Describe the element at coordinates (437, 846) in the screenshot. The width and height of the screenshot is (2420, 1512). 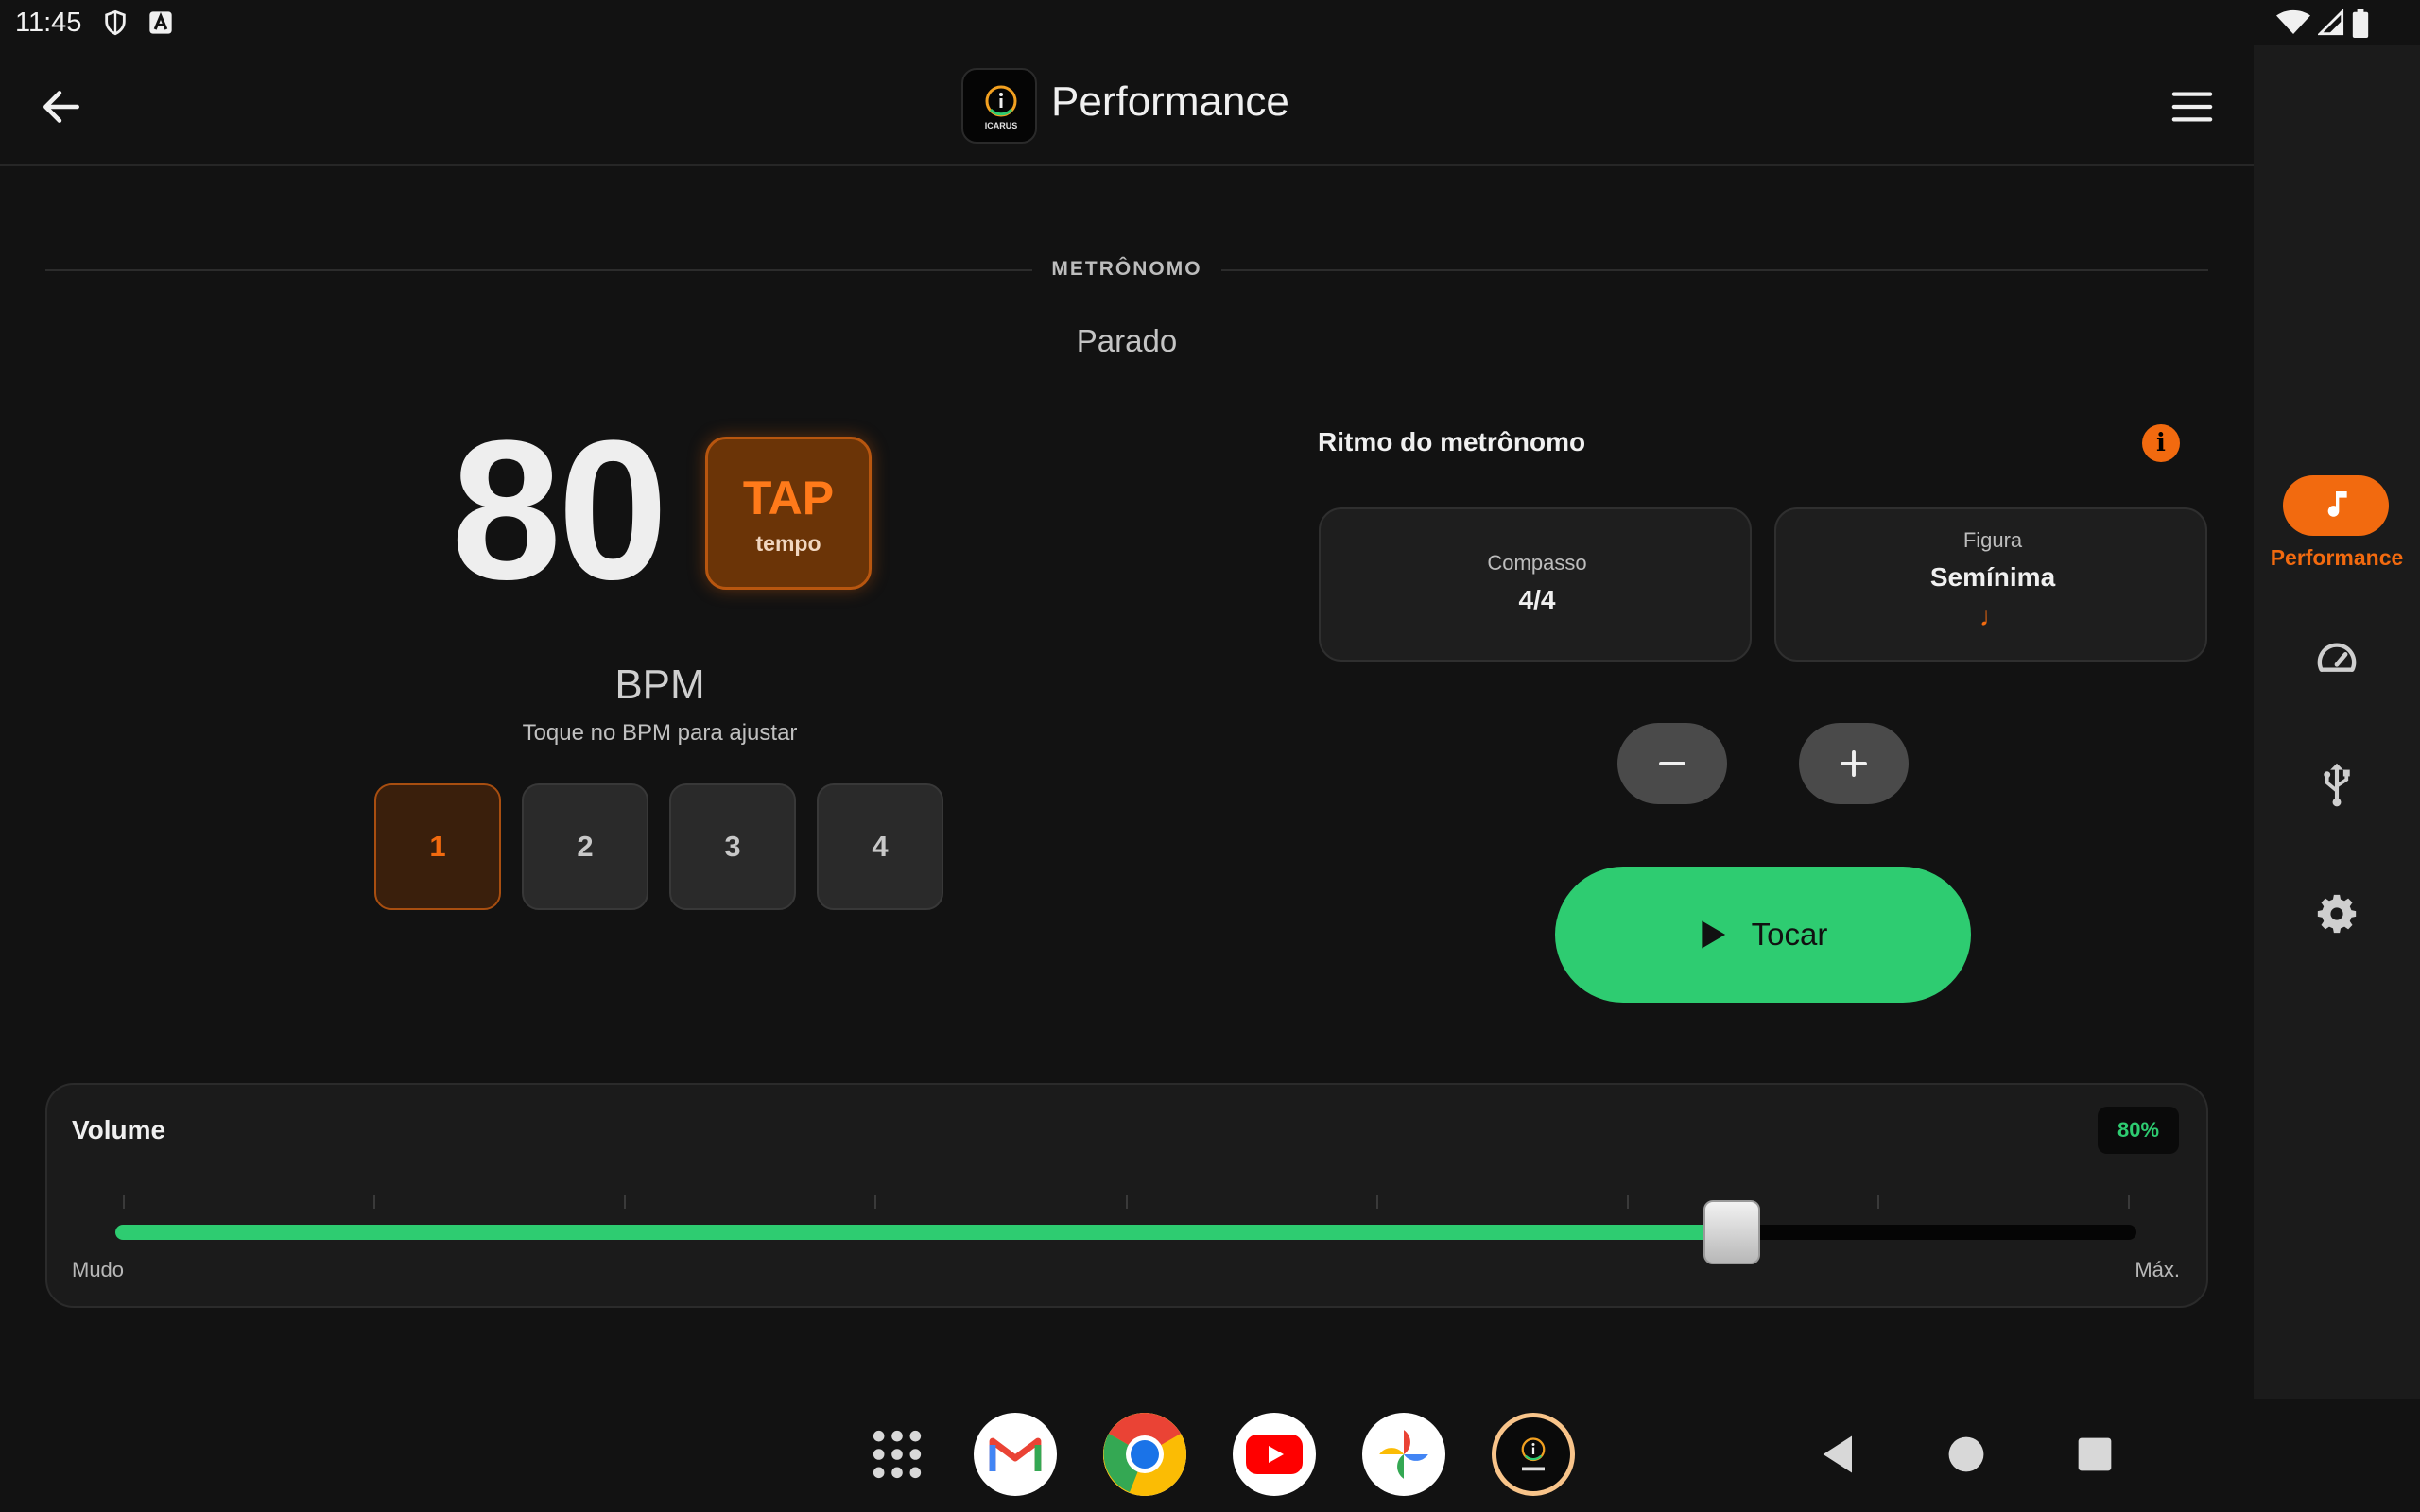
I see `beat-indicator-1: 1` at that location.